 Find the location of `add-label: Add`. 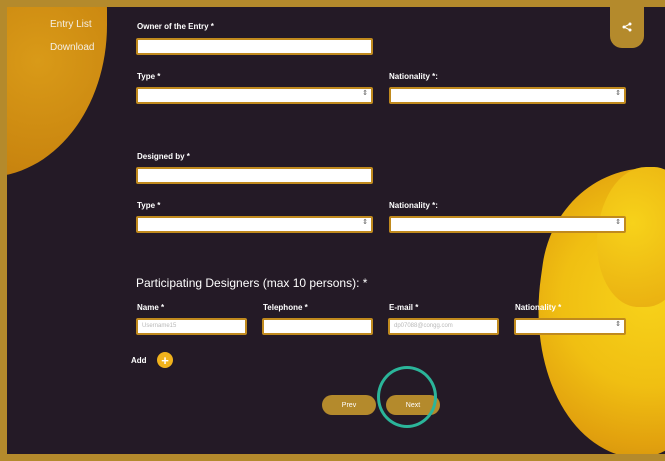

add-label: Add is located at coordinates (139, 360).